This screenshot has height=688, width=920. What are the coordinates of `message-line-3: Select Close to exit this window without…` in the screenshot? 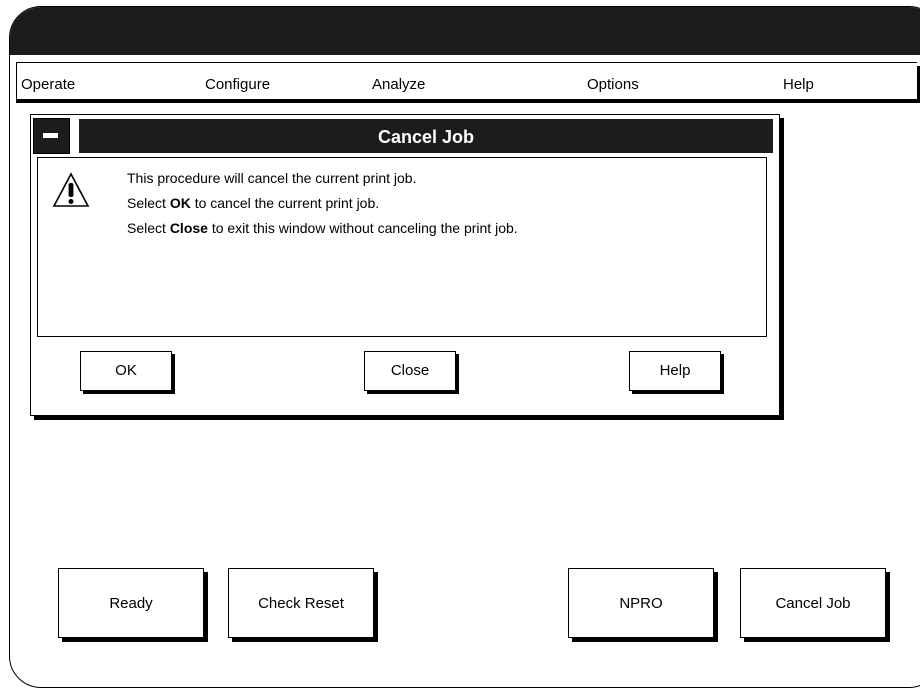 It's located at (322, 228).